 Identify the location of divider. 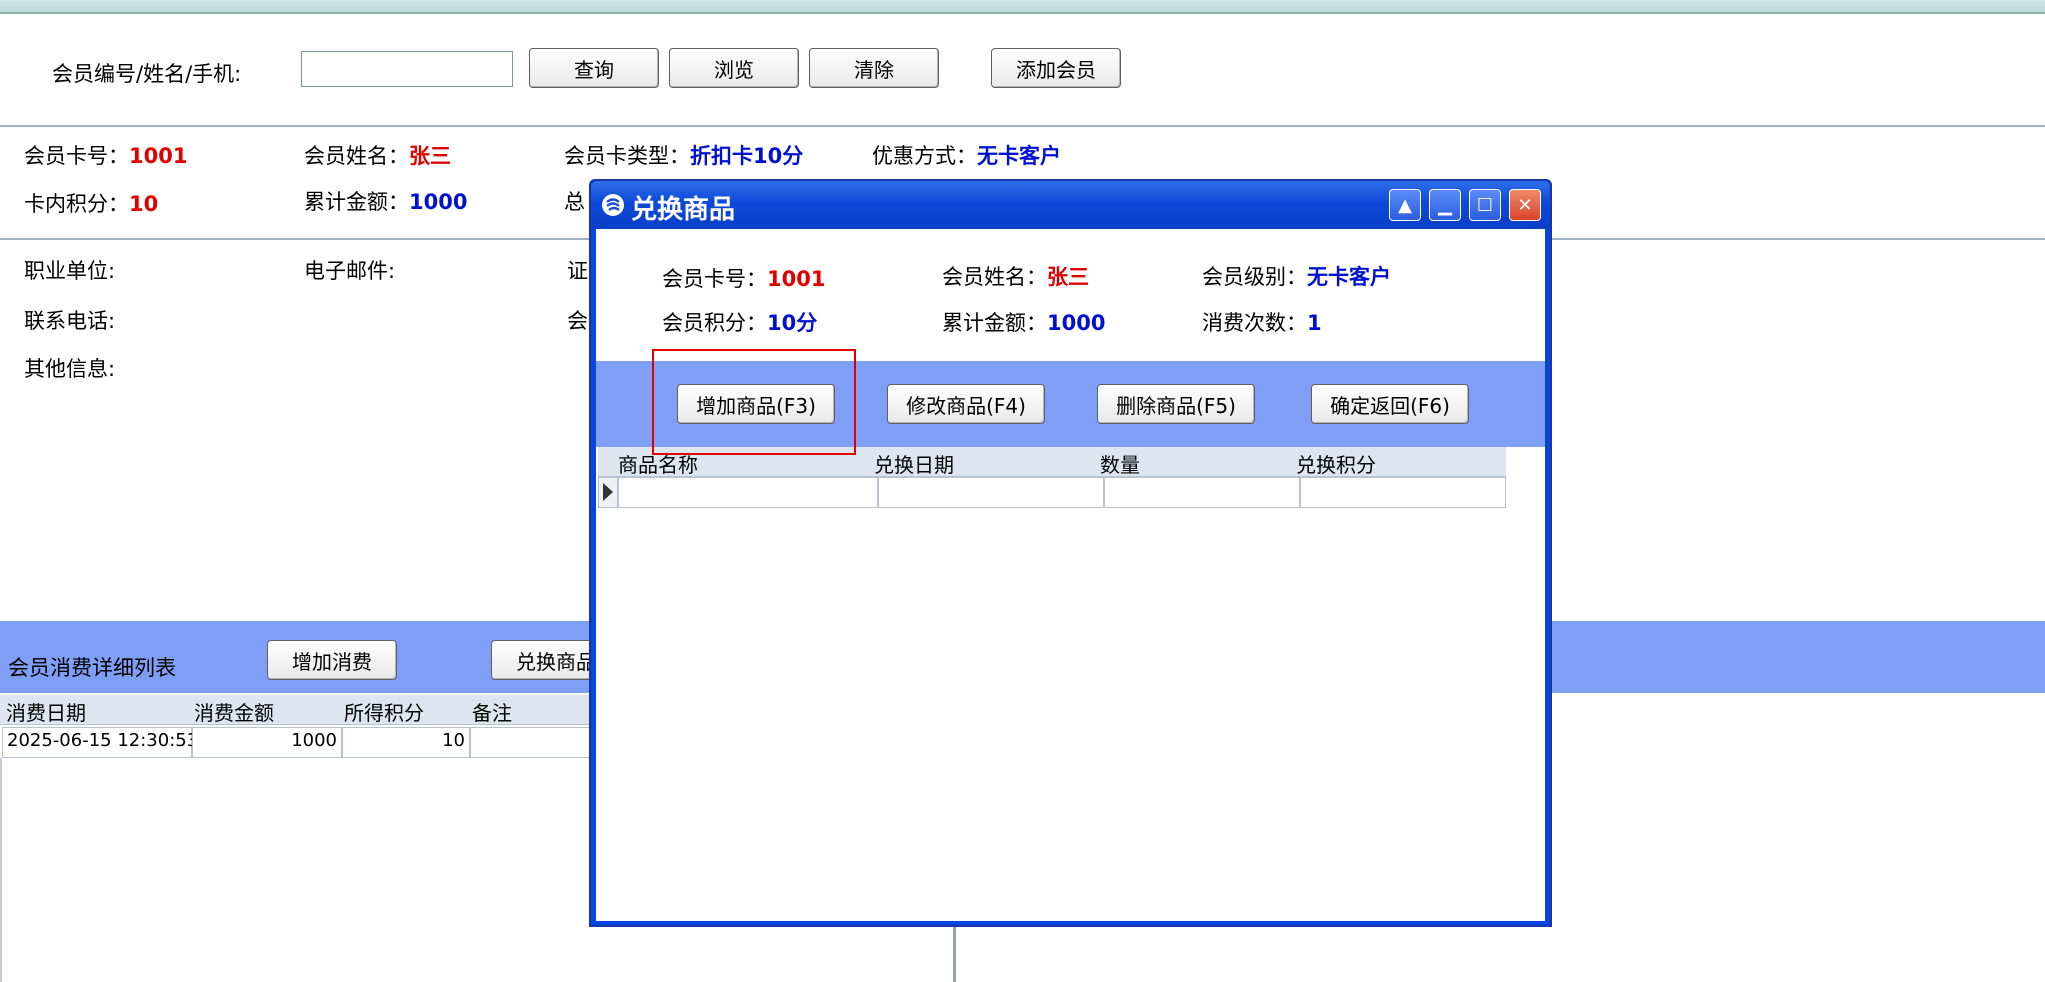
(1022, 126).